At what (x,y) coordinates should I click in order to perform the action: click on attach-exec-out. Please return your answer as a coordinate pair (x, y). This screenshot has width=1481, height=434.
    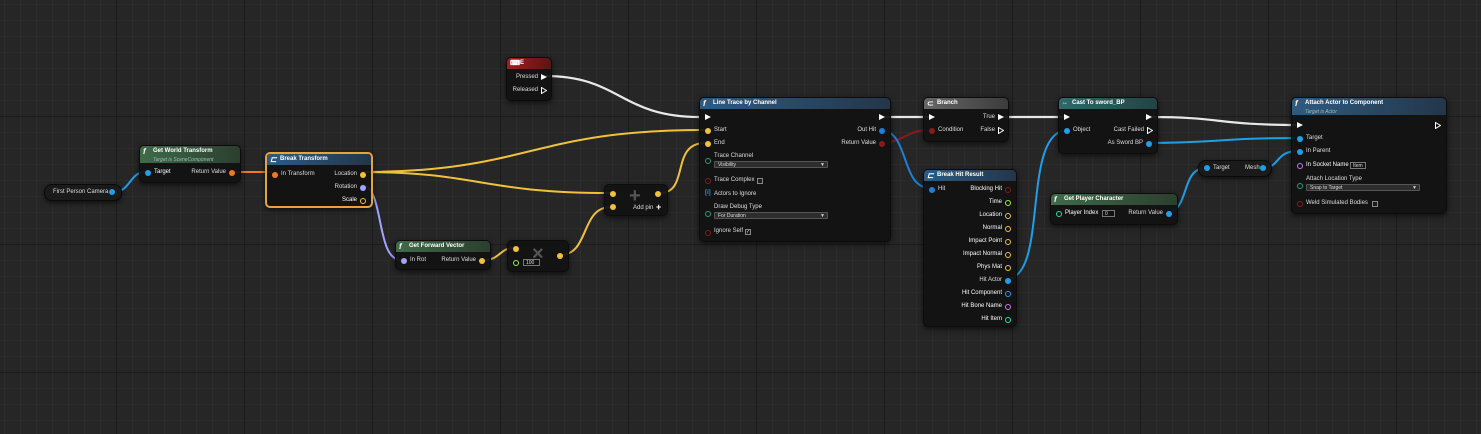
    Looking at the image, I should click on (1436, 125).